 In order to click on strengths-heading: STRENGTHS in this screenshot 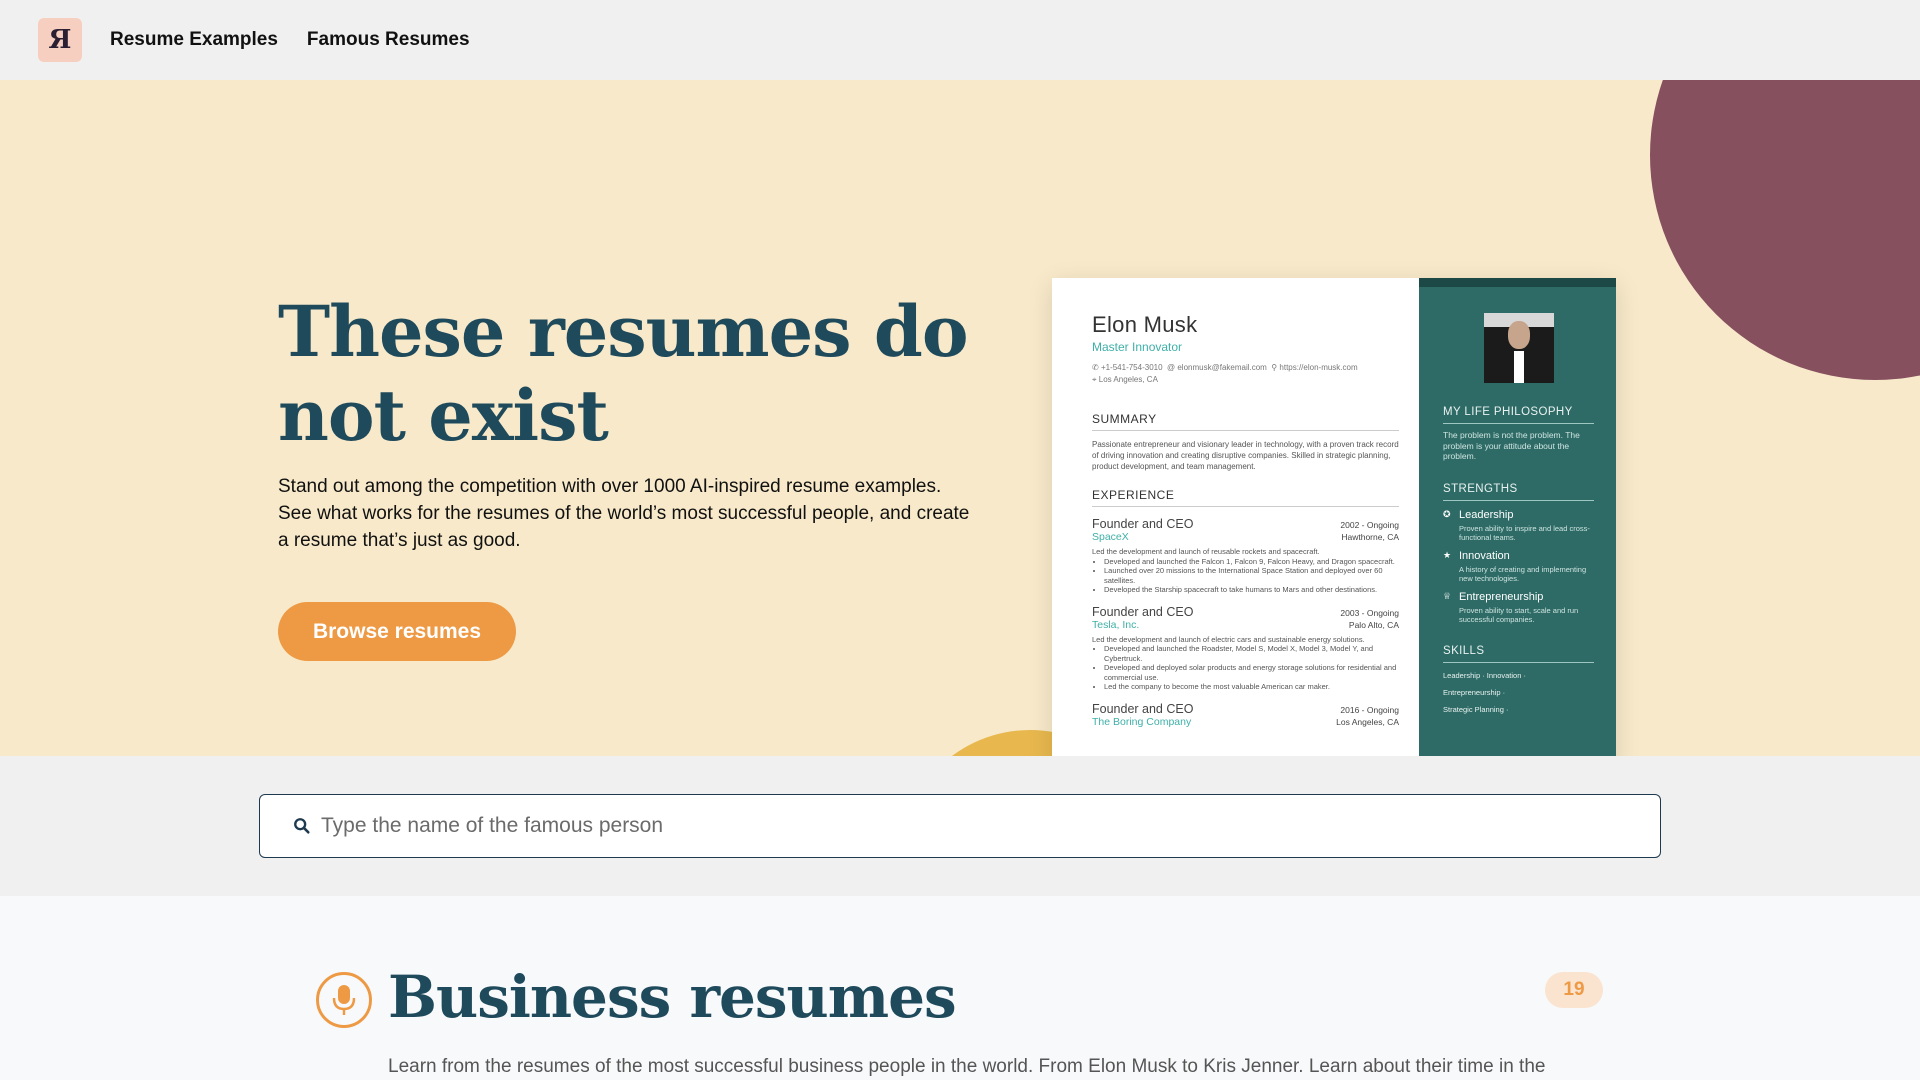, I will do `click(1518, 491)`.